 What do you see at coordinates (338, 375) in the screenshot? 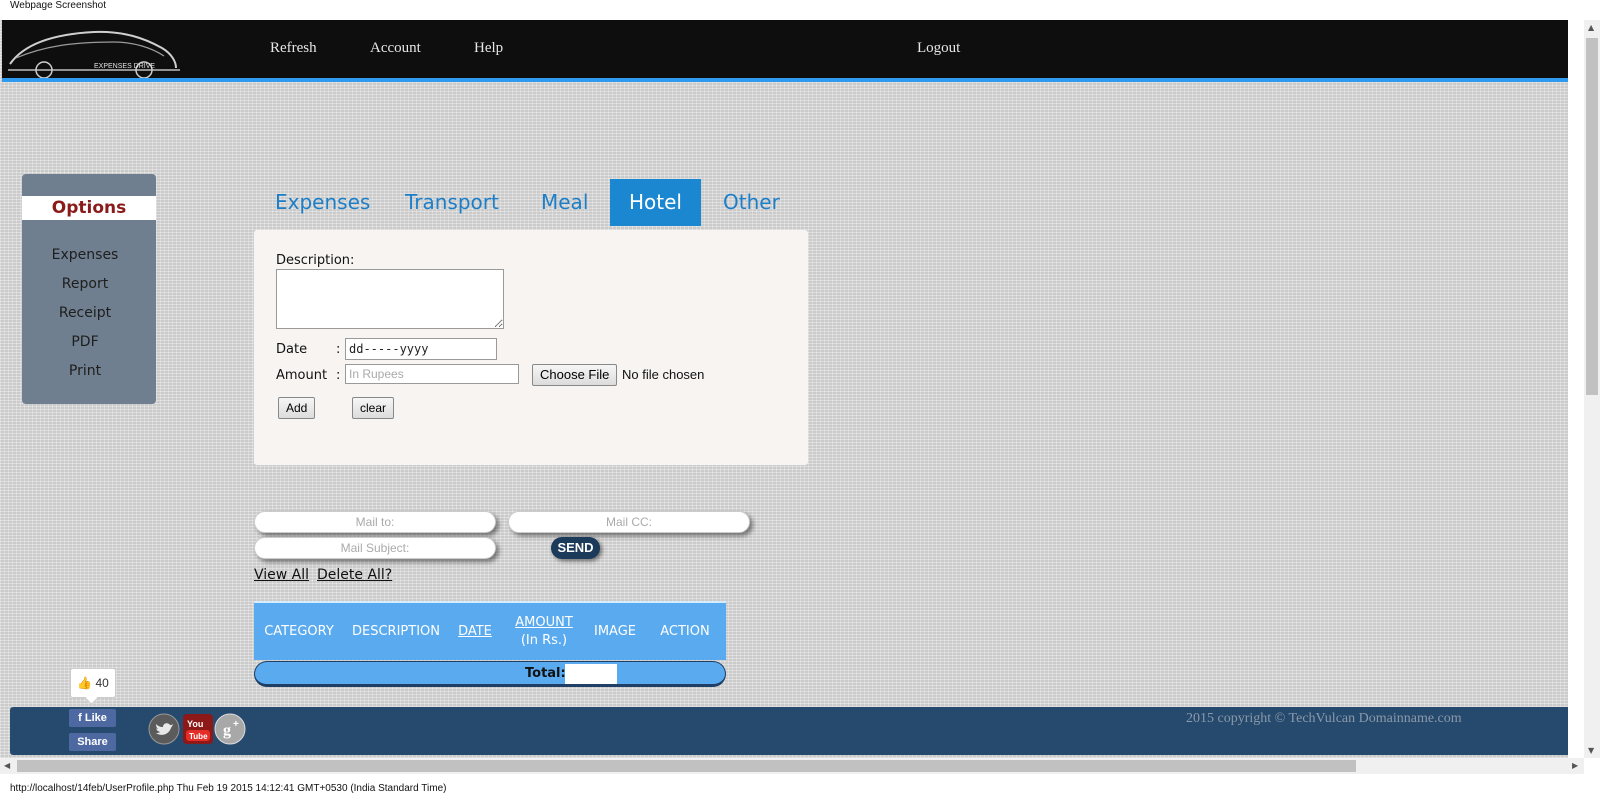
I see `amount-colon: :` at bounding box center [338, 375].